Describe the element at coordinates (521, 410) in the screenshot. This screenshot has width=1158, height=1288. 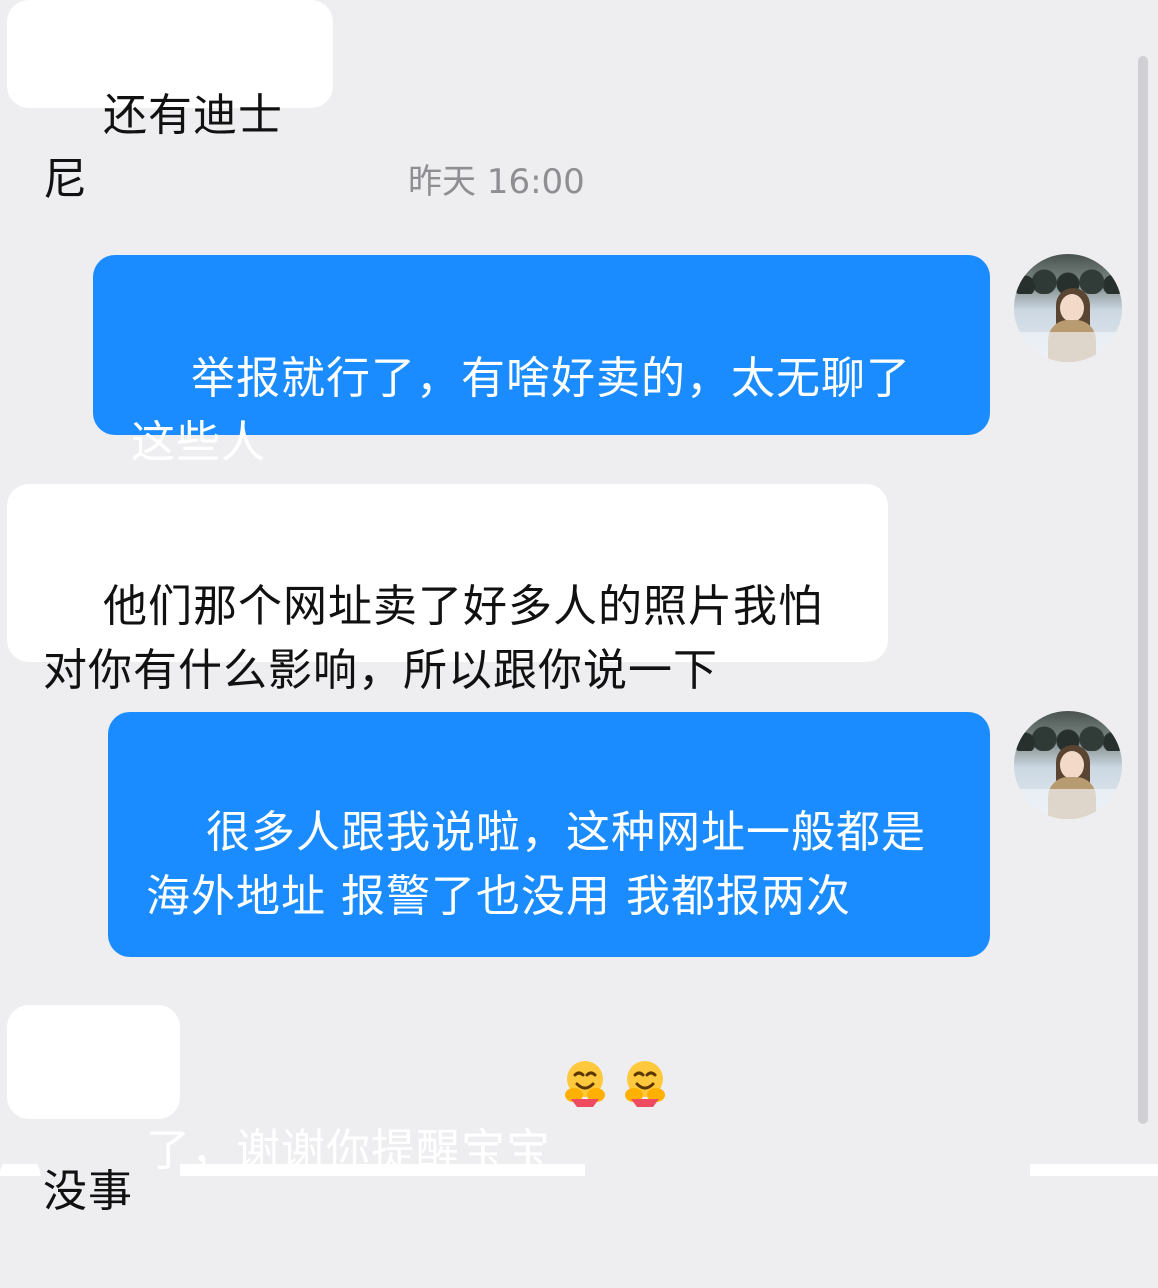
I see `message-text: 举报就行了，有啥好卖的，太无聊了 这些人` at that location.